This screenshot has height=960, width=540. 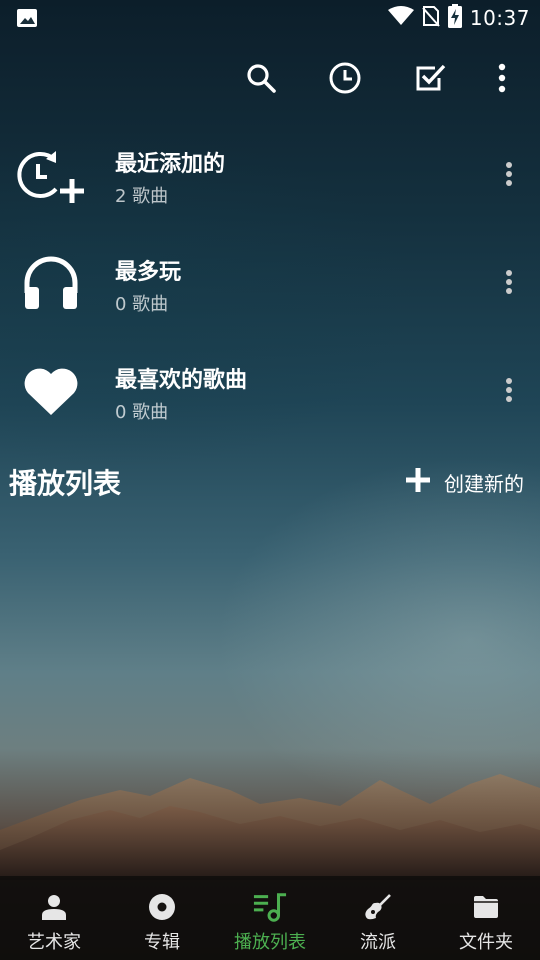 I want to click on nav-label: 流派, so click(x=378, y=942).